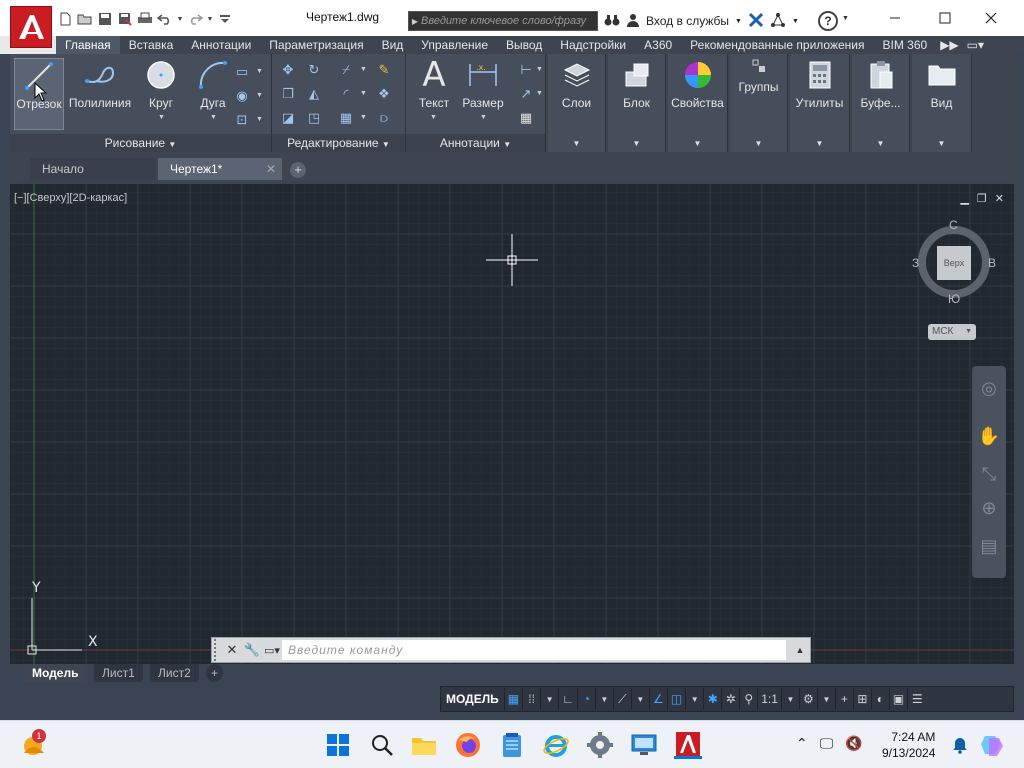 Image resolution: width=1024 pixels, height=768 pixels. Describe the element at coordinates (658, 45) in the screenshot. I see `tab-a360: A360` at that location.